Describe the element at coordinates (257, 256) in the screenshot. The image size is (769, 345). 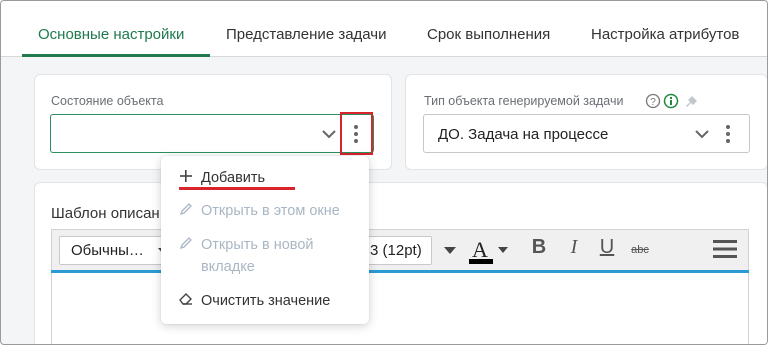
I see `menu-item-label: Открыть в новой вкладке` at that location.